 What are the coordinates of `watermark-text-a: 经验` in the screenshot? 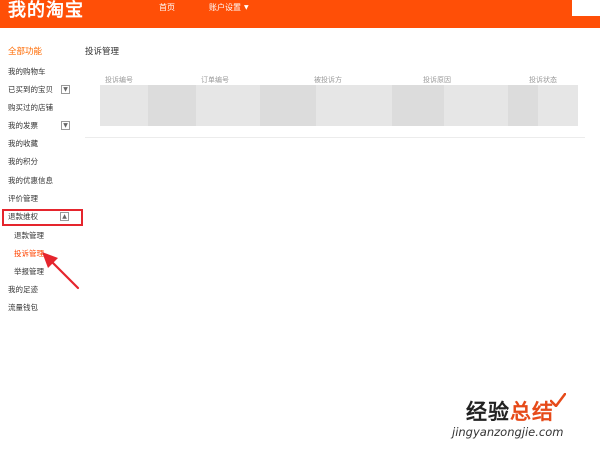 It's located at (488, 412).